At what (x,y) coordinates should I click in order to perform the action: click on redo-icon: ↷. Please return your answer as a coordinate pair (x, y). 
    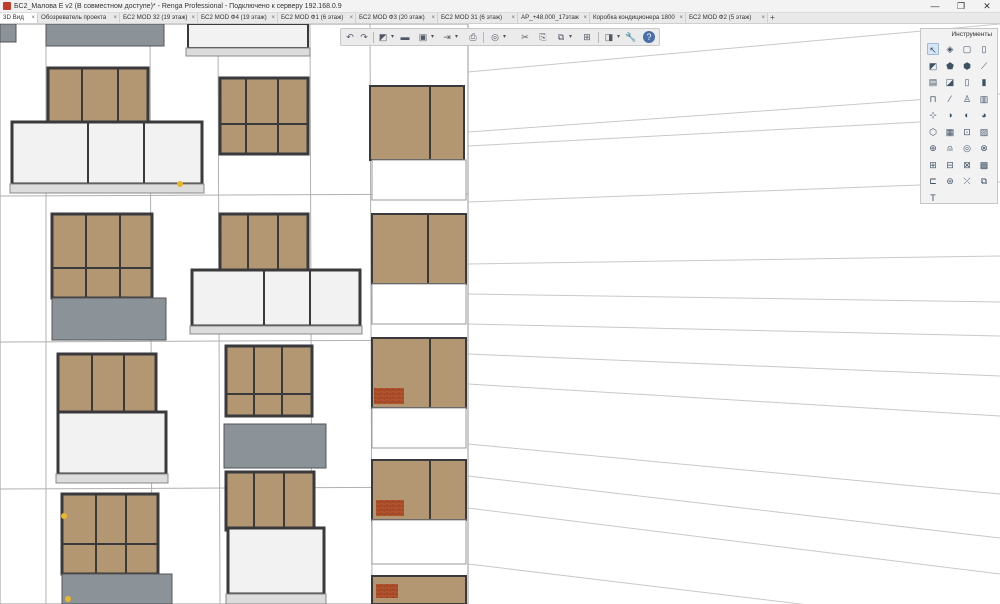
    Looking at the image, I should click on (364, 37).